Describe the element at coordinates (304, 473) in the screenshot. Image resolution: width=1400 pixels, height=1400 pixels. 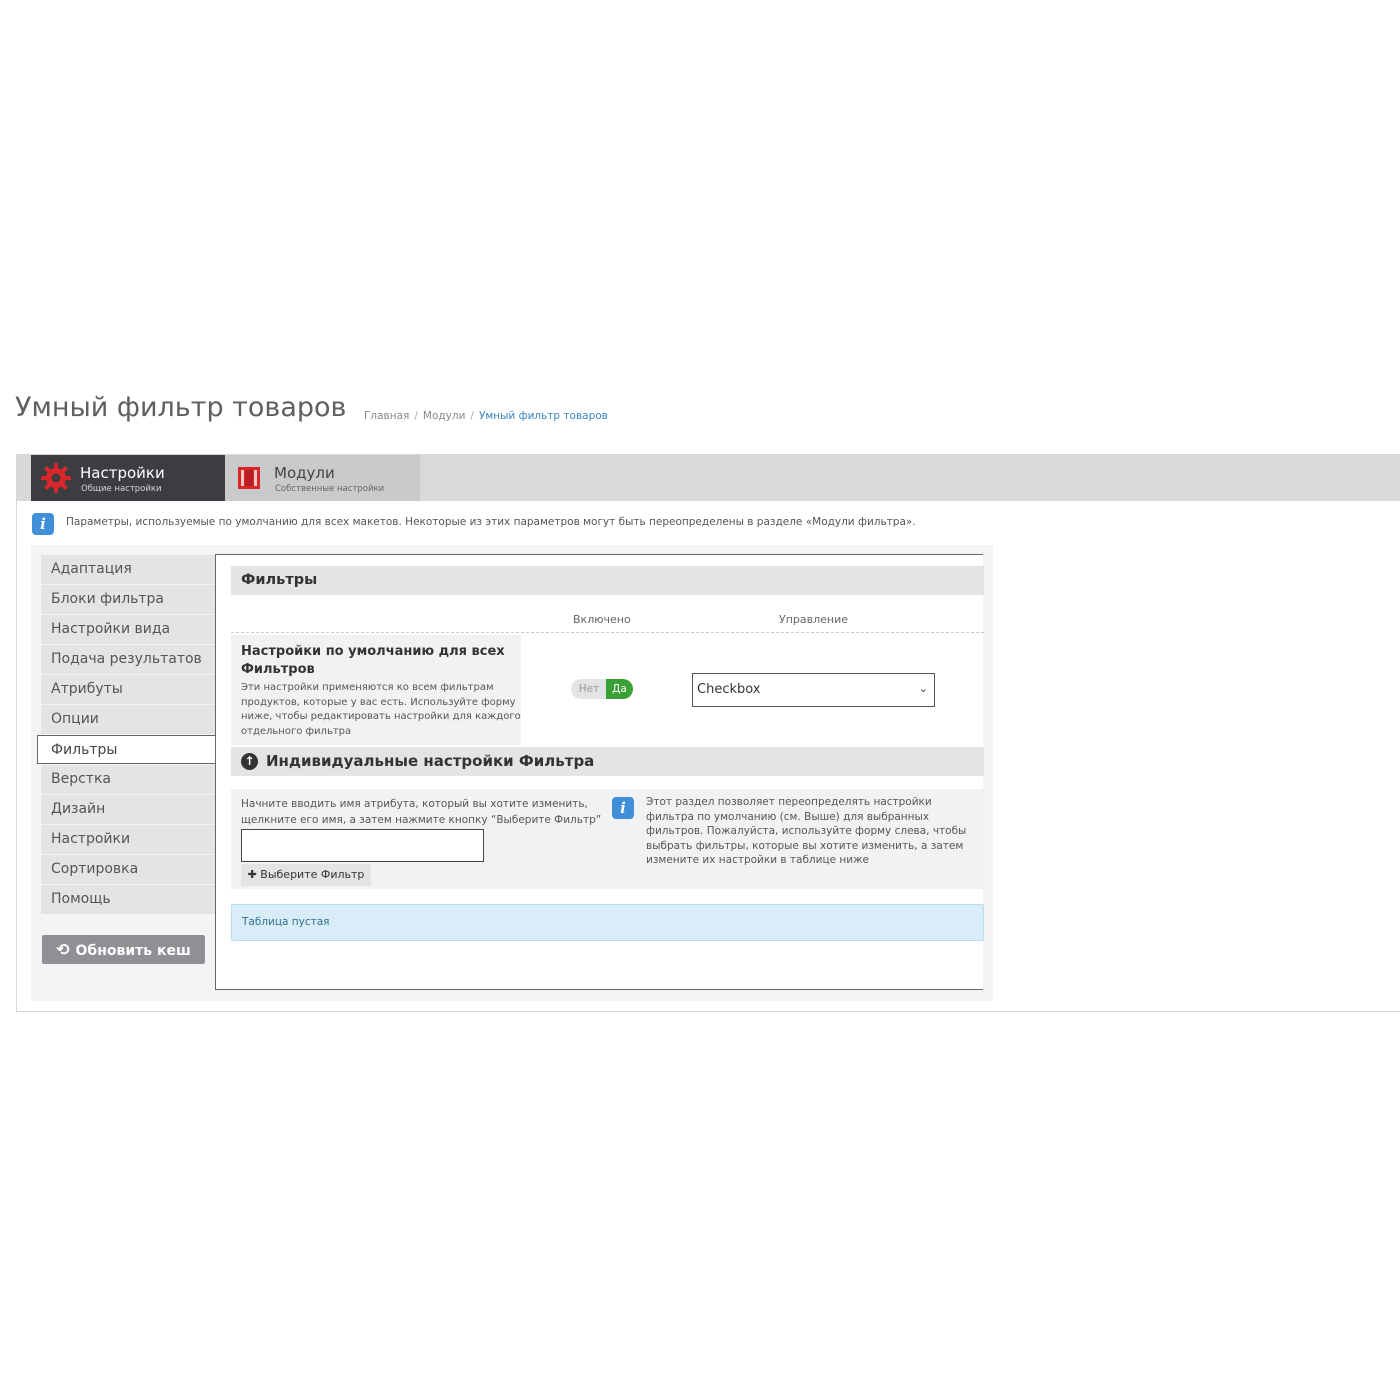
I see `tab-modules-title: Модули` at that location.